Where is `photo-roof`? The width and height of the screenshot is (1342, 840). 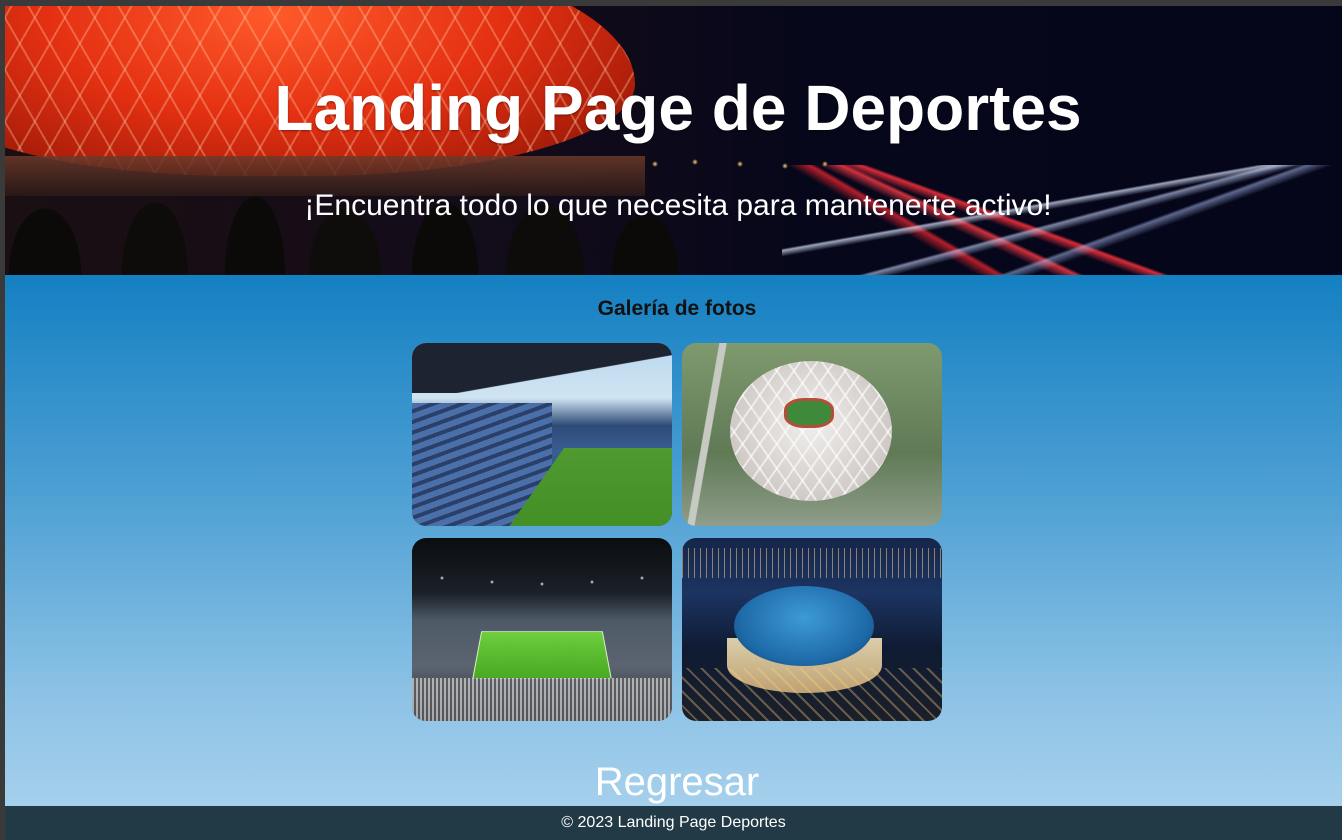
photo-roof is located at coordinates (542, 368).